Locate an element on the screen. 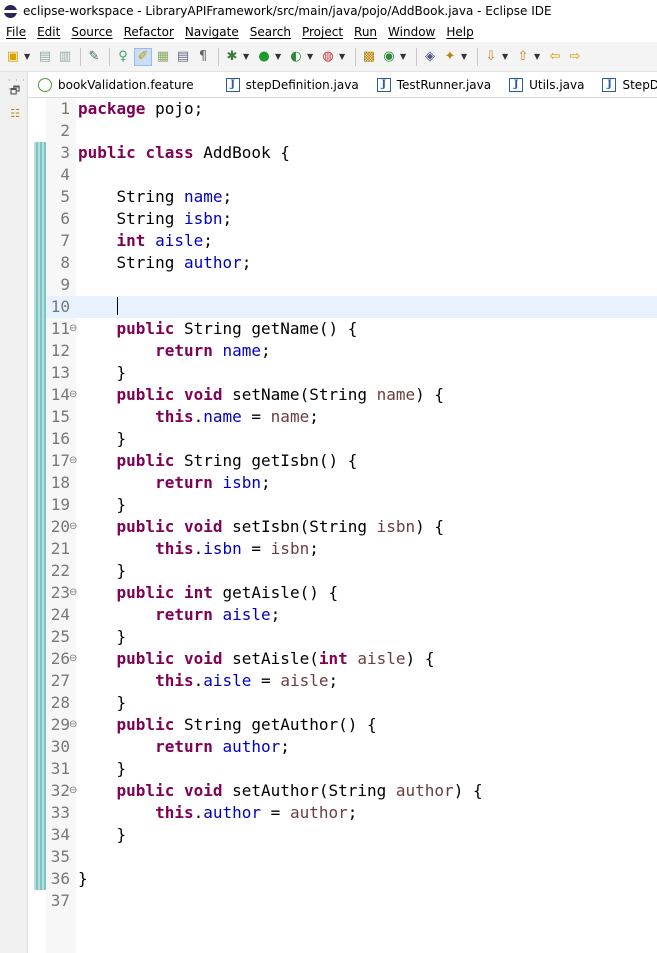 The height and width of the screenshot is (953, 657). code-line: 7 int aisle; is located at coordinates (351, 241).